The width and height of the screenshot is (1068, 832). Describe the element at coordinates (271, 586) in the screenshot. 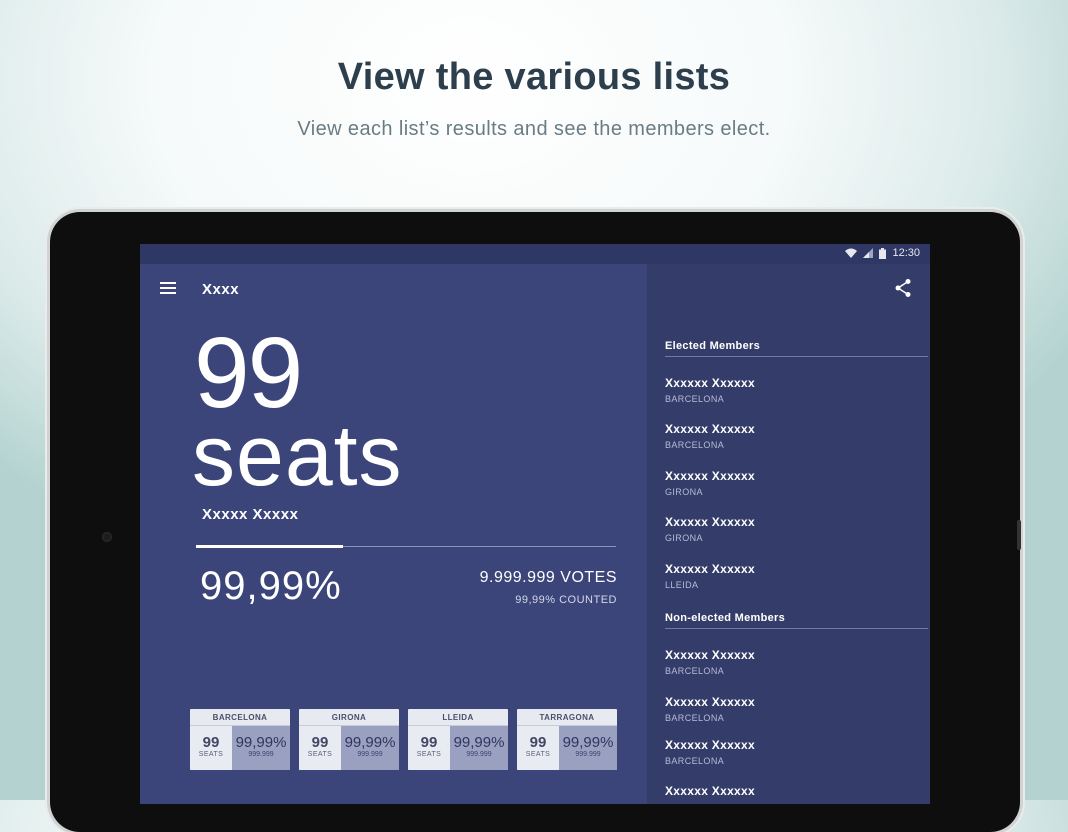

I see `vote-percent: 99,99%` at that location.